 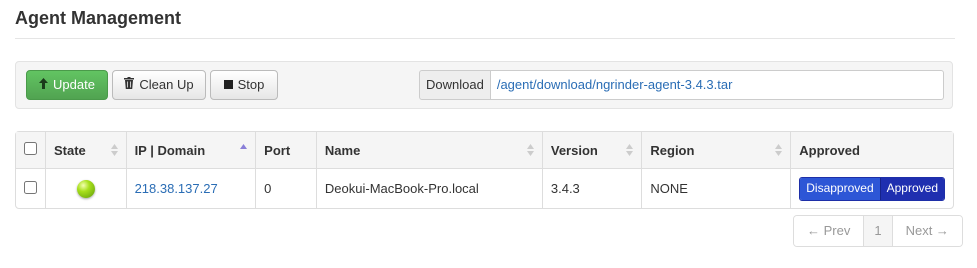 What do you see at coordinates (176, 188) in the screenshot?
I see `ip-link: 218.38.137.27` at bounding box center [176, 188].